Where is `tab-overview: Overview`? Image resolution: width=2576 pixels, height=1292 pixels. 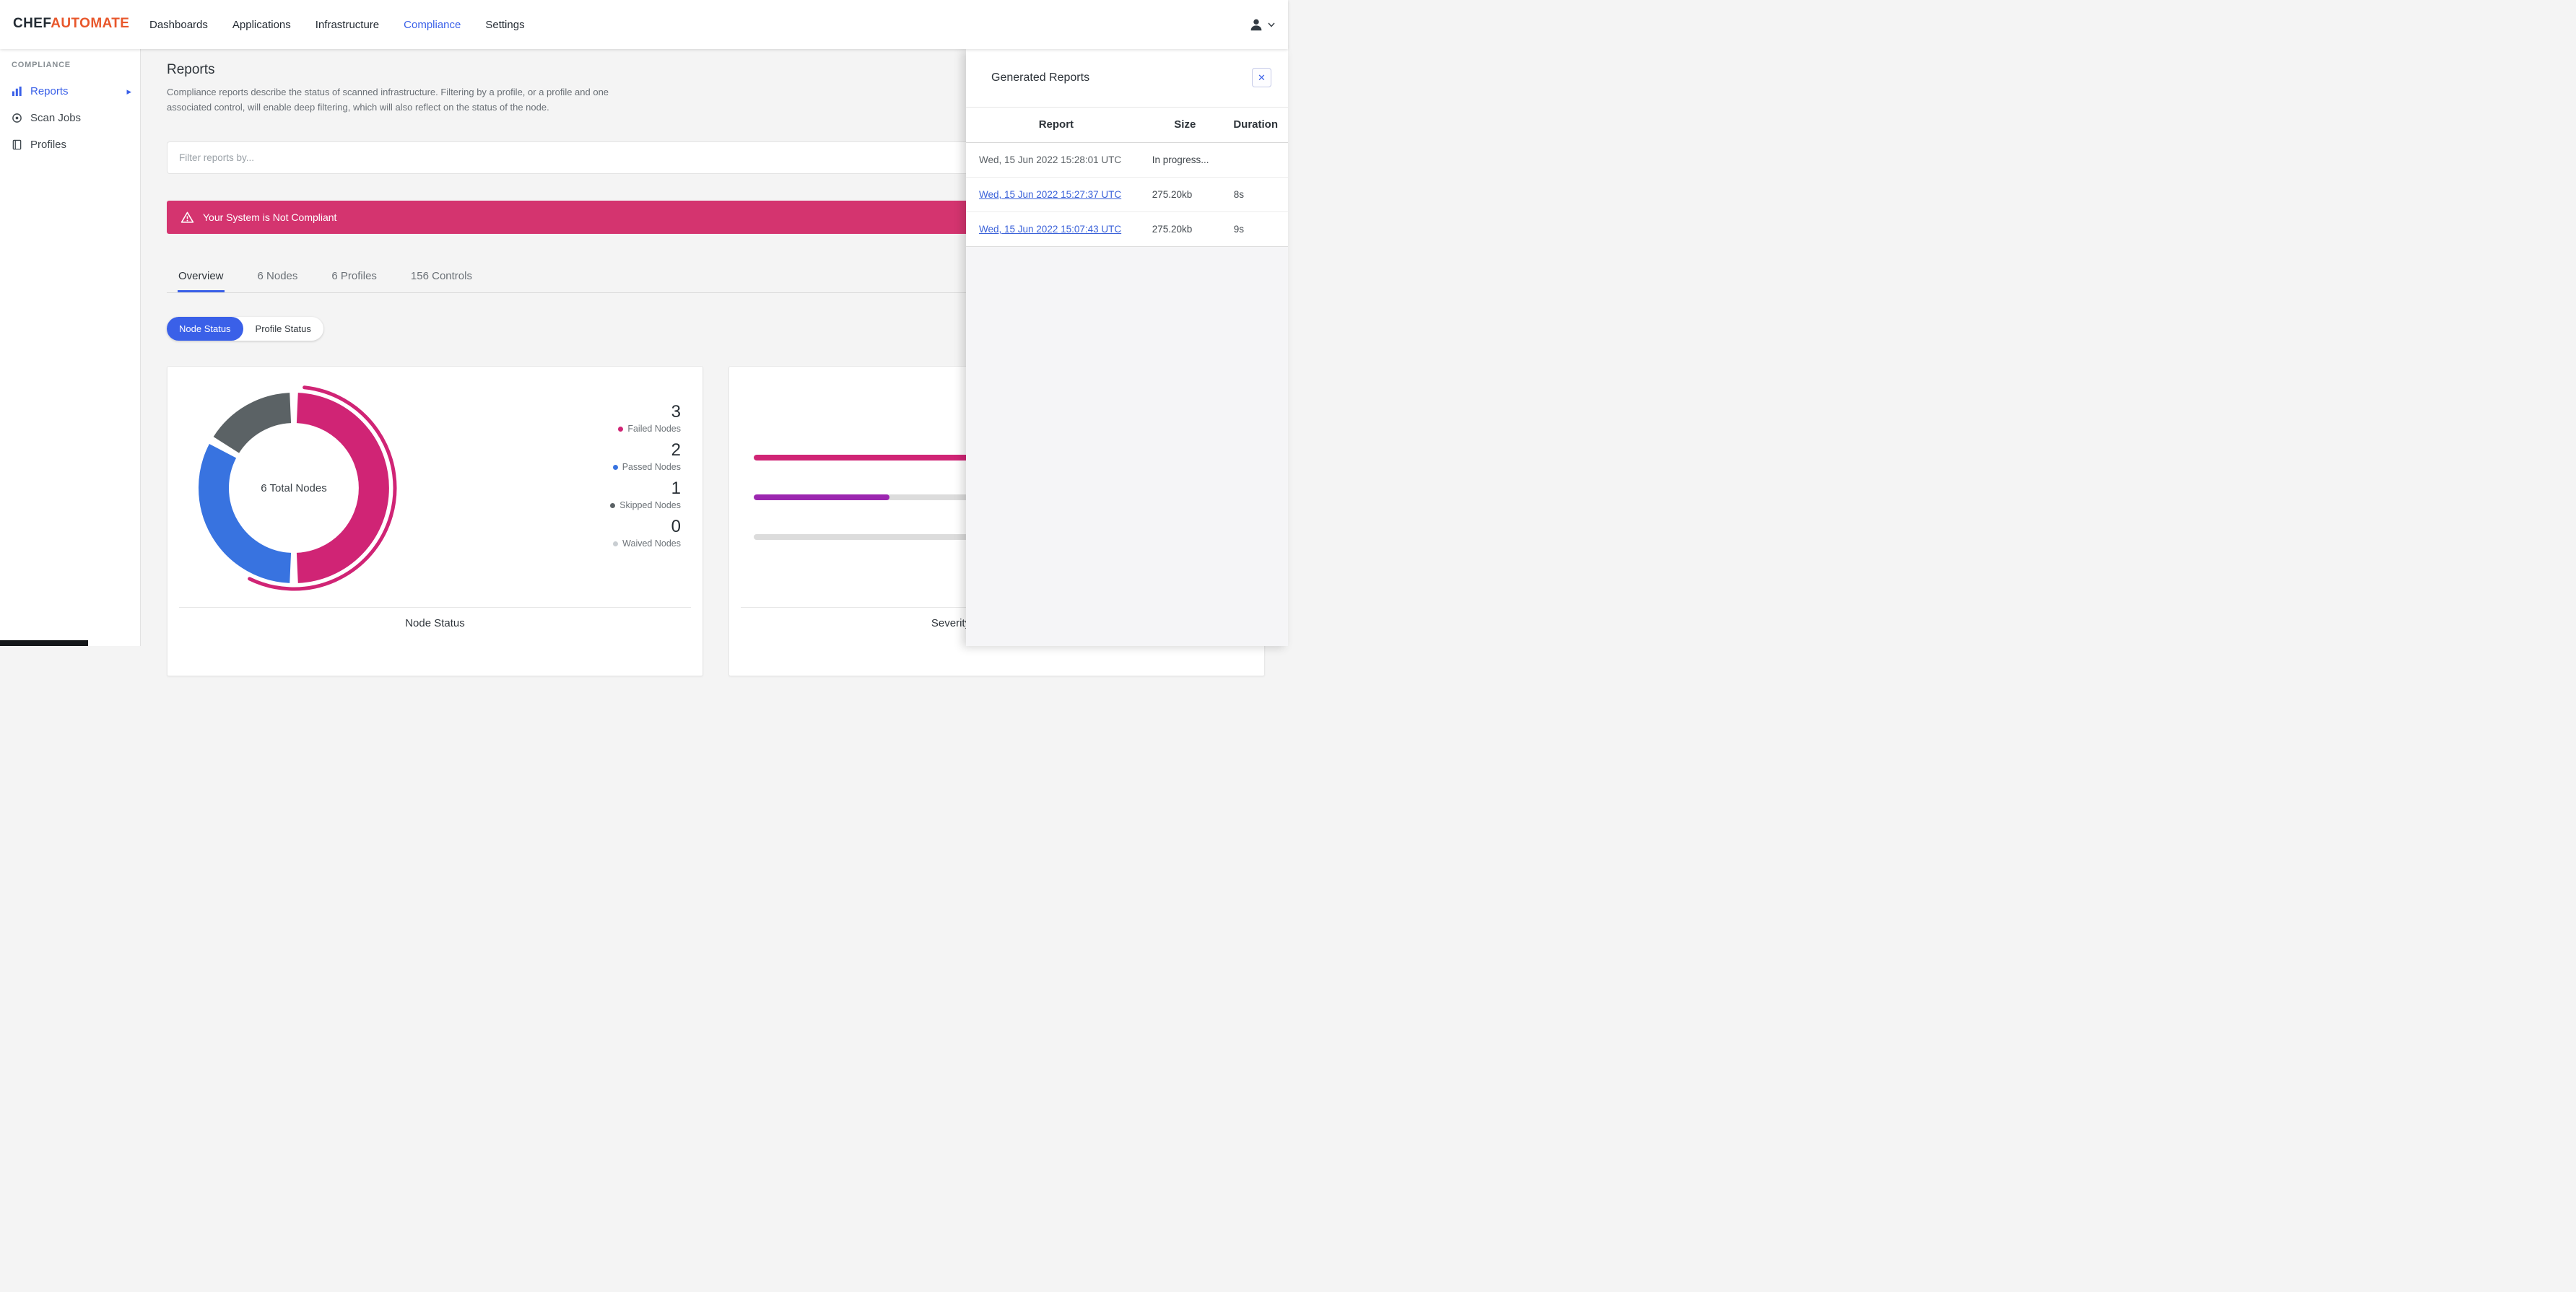 tab-overview: Overview is located at coordinates (201, 277).